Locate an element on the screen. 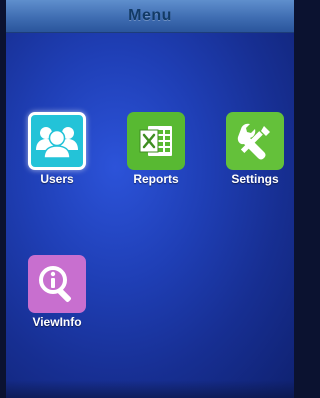  page-title: Menu is located at coordinates (150, 15).